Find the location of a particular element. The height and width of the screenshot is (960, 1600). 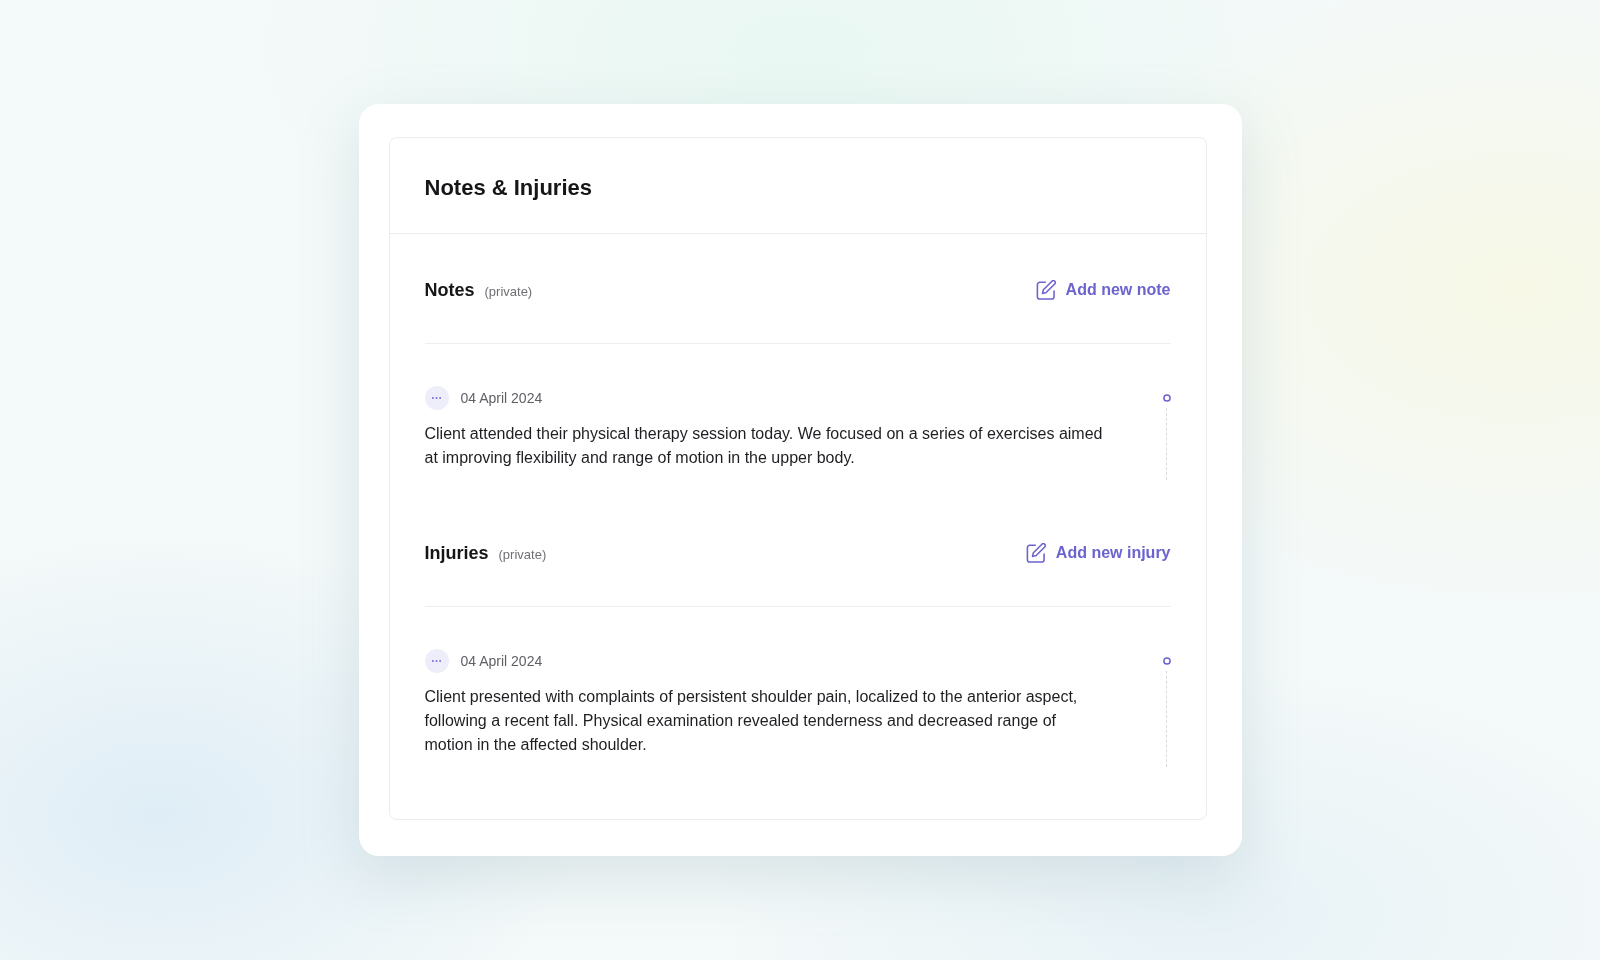

add-button: Add new injury is located at coordinates (1098, 553).